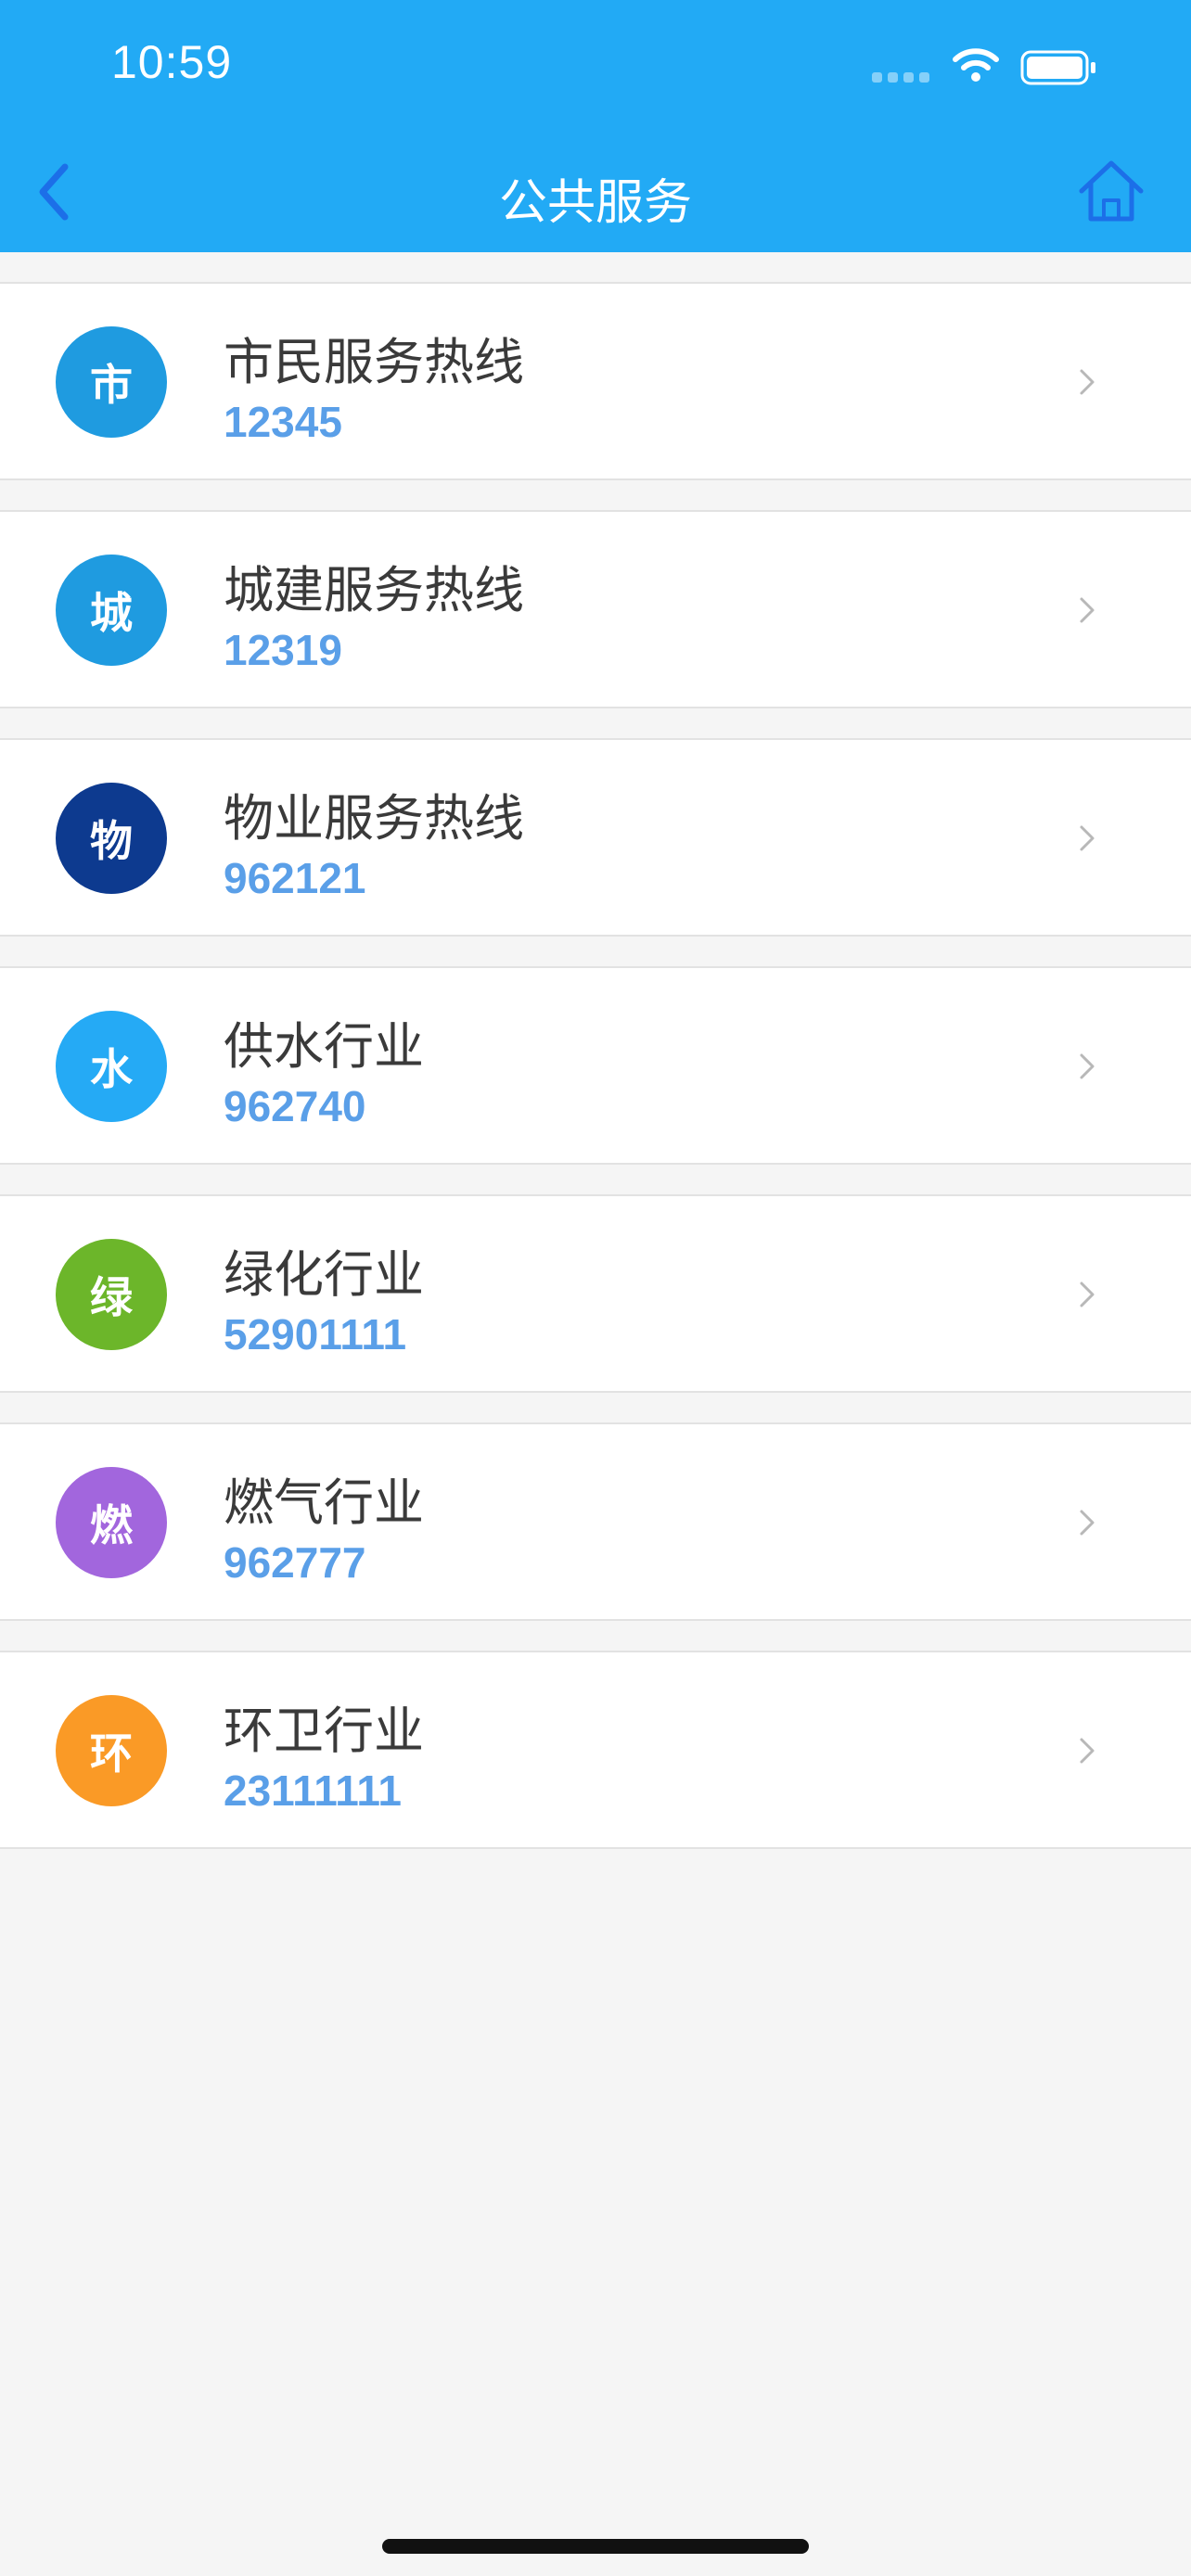 This screenshot has height=2576, width=1191. I want to click on service-avatar: 燃, so click(111, 1522).